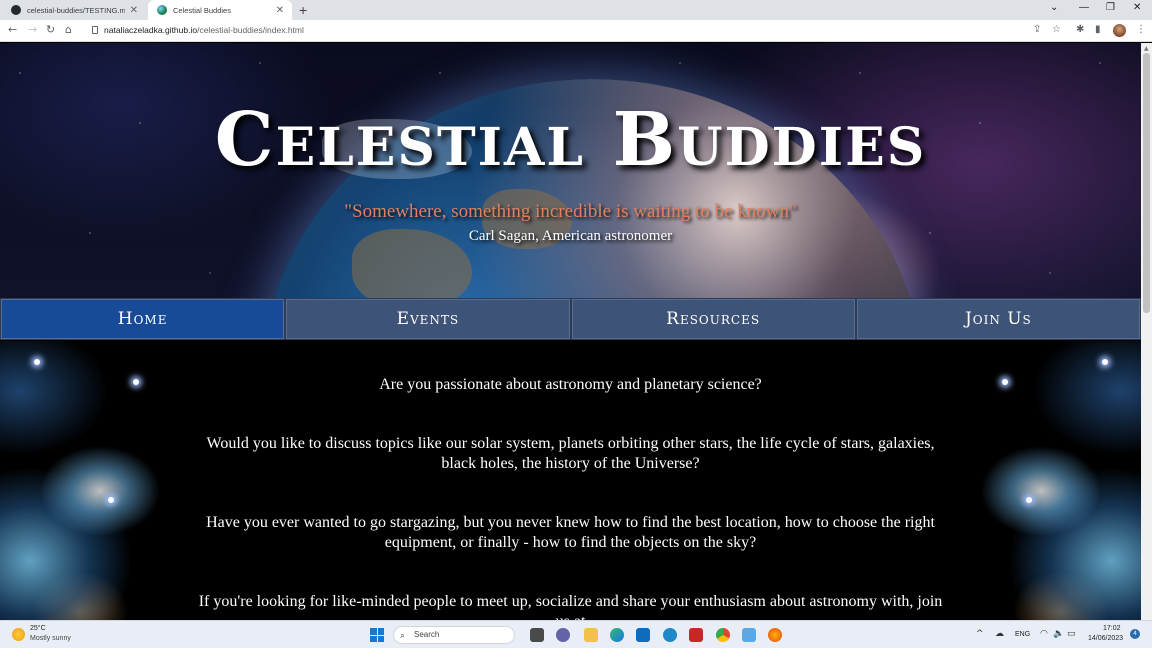 The image size is (1152, 648). What do you see at coordinates (1037, 29) in the screenshot?
I see `share-icon: ⇪` at bounding box center [1037, 29].